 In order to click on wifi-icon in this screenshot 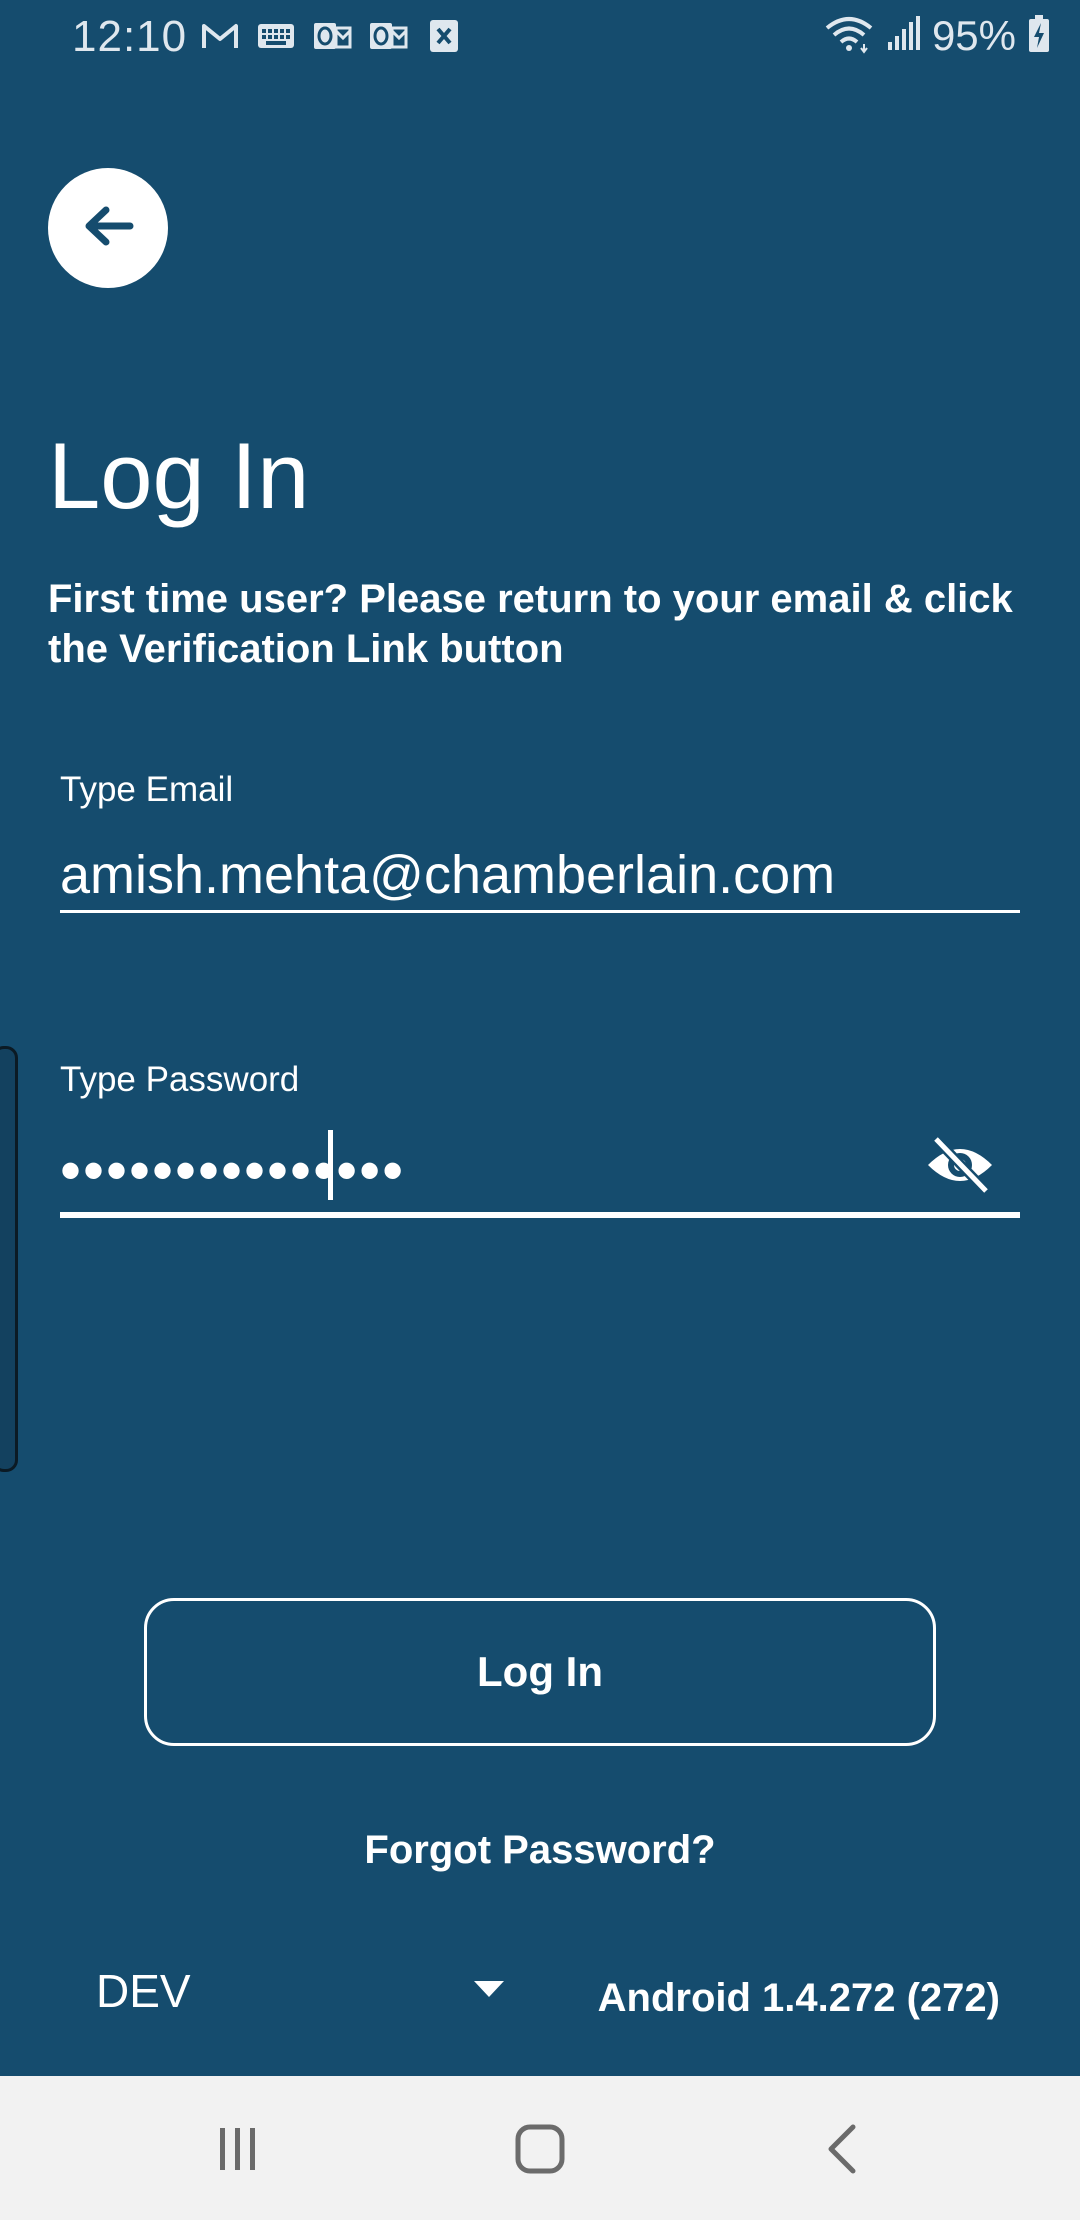, I will do `click(849, 36)`.